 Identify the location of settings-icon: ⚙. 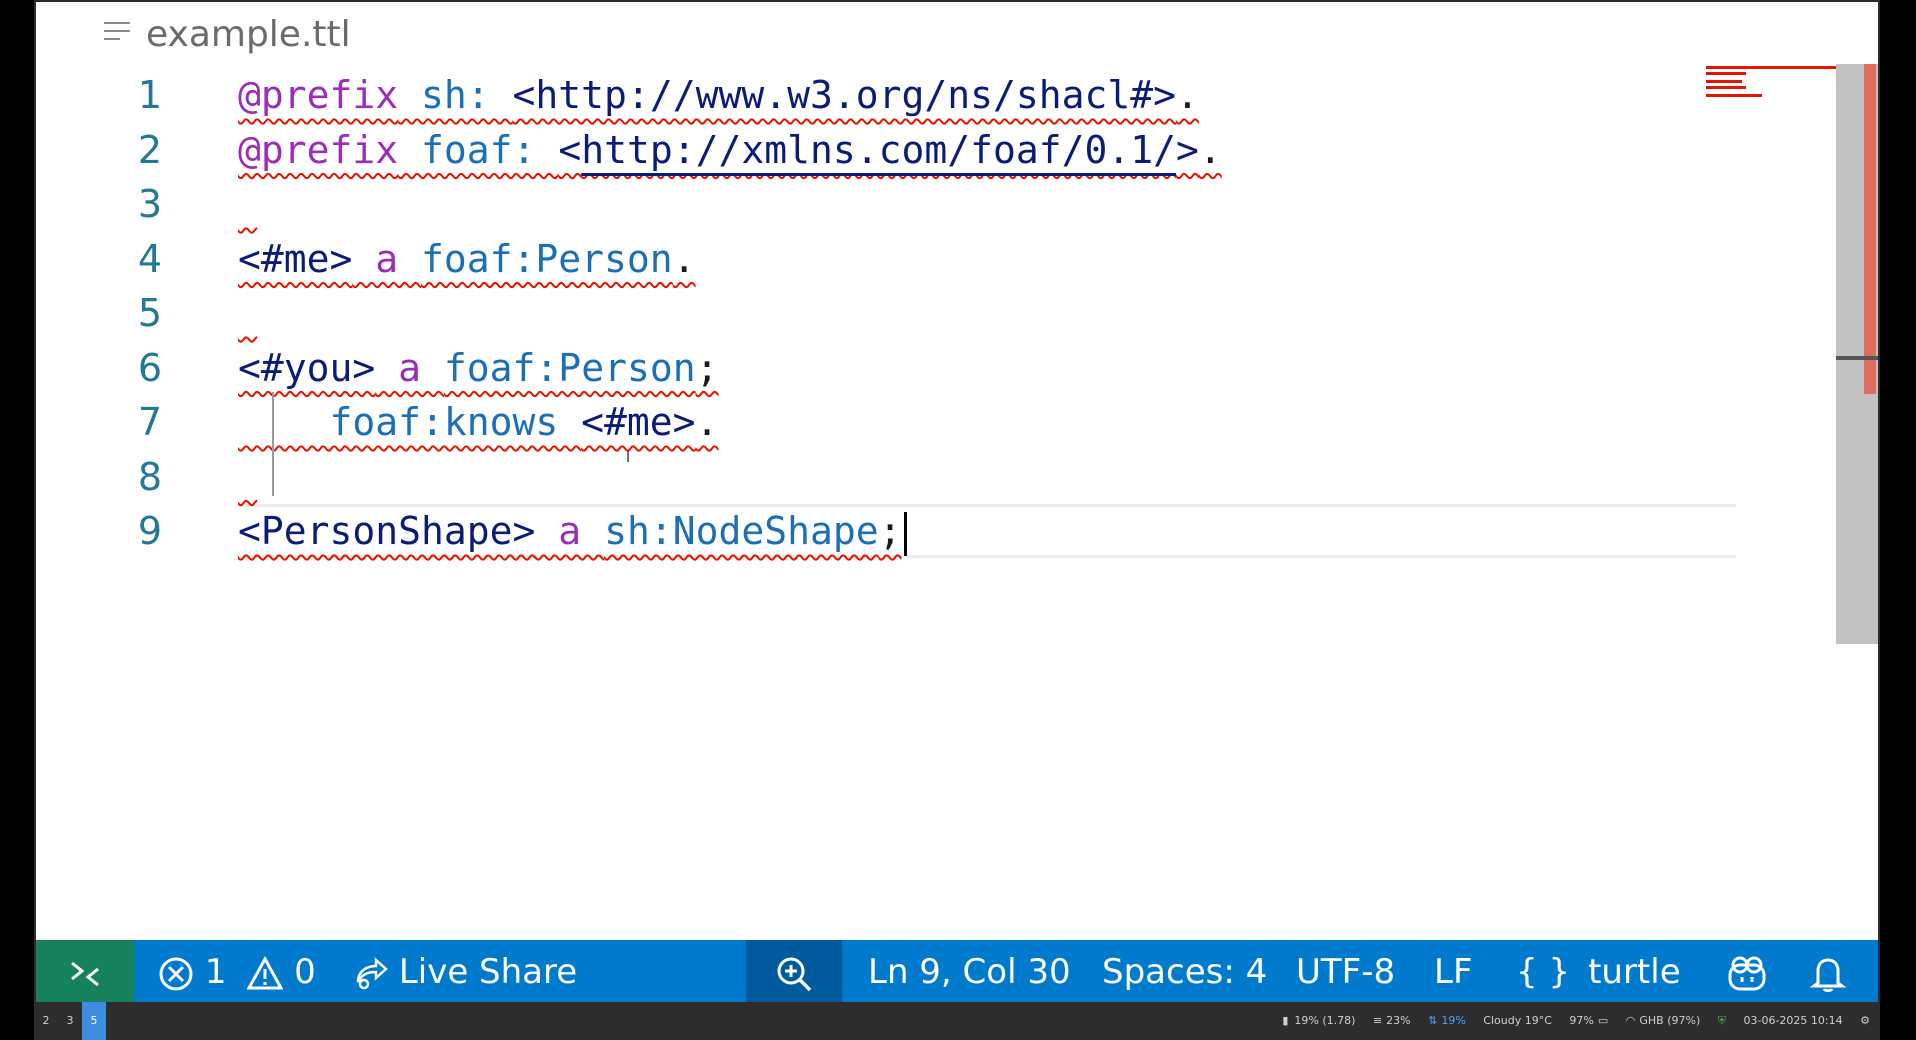
(1865, 1020).